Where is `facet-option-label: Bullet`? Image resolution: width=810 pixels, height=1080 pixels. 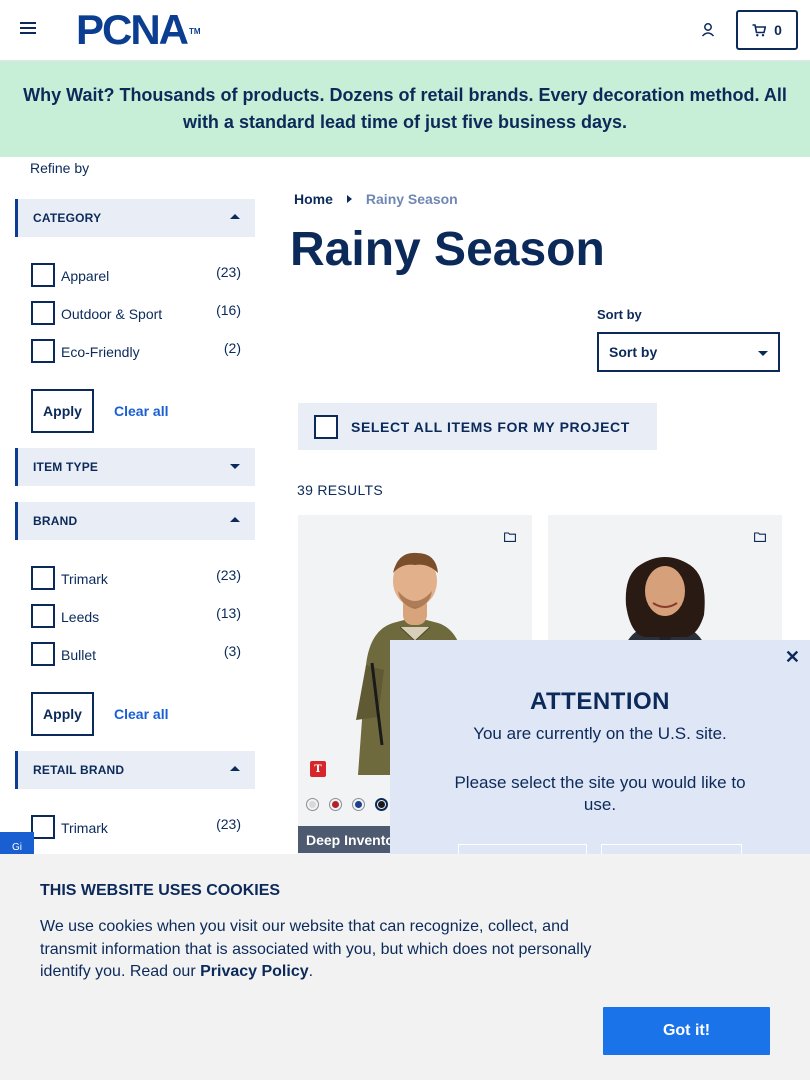 facet-option-label: Bullet is located at coordinates (79, 655).